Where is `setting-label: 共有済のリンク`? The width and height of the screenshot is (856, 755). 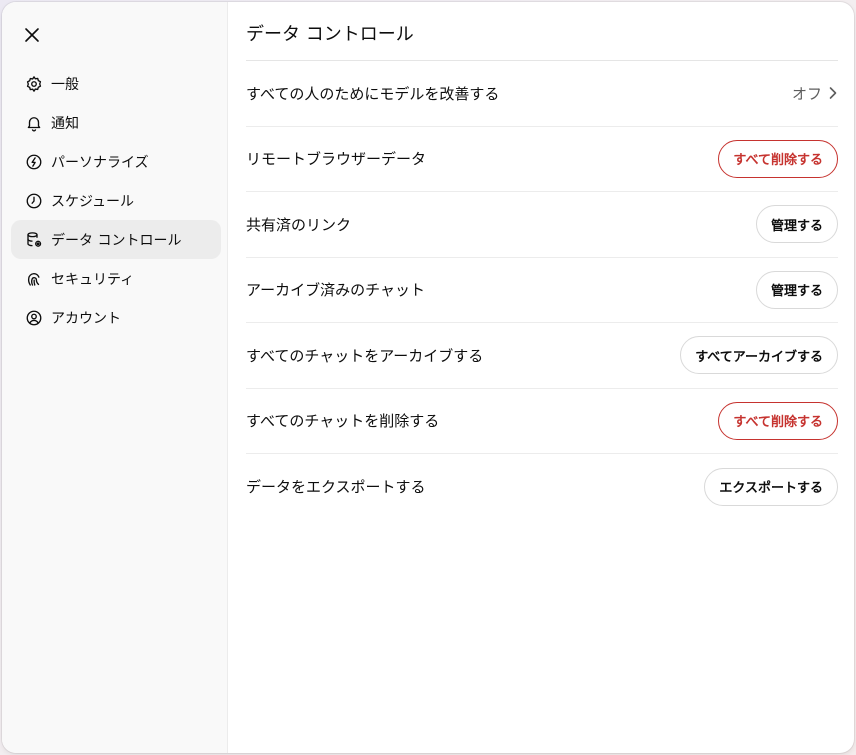
setting-label: 共有済のリンク is located at coordinates (299, 224).